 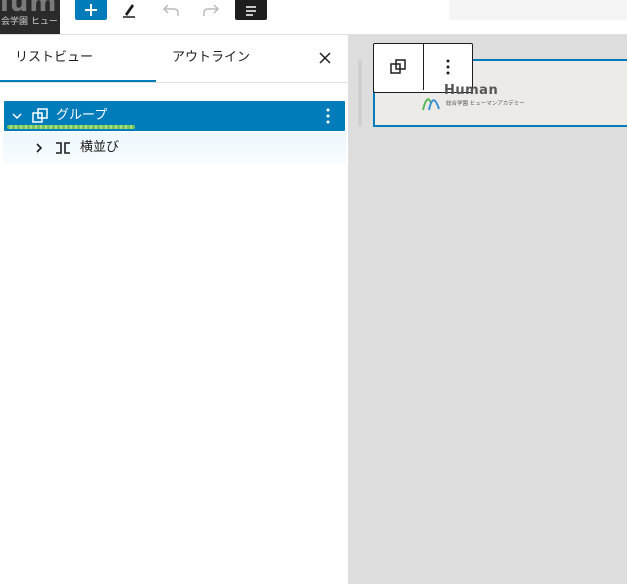 What do you see at coordinates (431, 104) in the screenshot?
I see `brand-mark-icon` at bounding box center [431, 104].